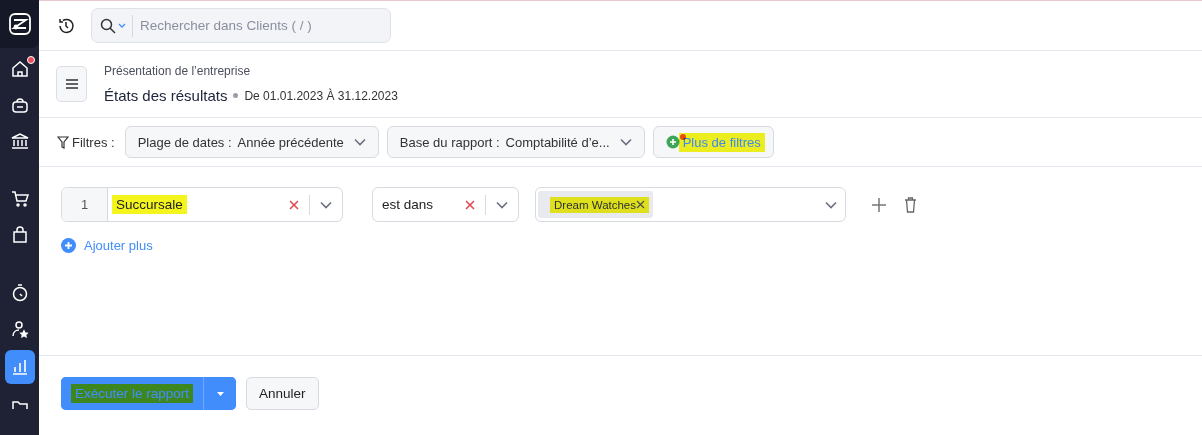 This screenshot has height=435, width=1202. What do you see at coordinates (66, 25) in the screenshot?
I see `history-icon` at bounding box center [66, 25].